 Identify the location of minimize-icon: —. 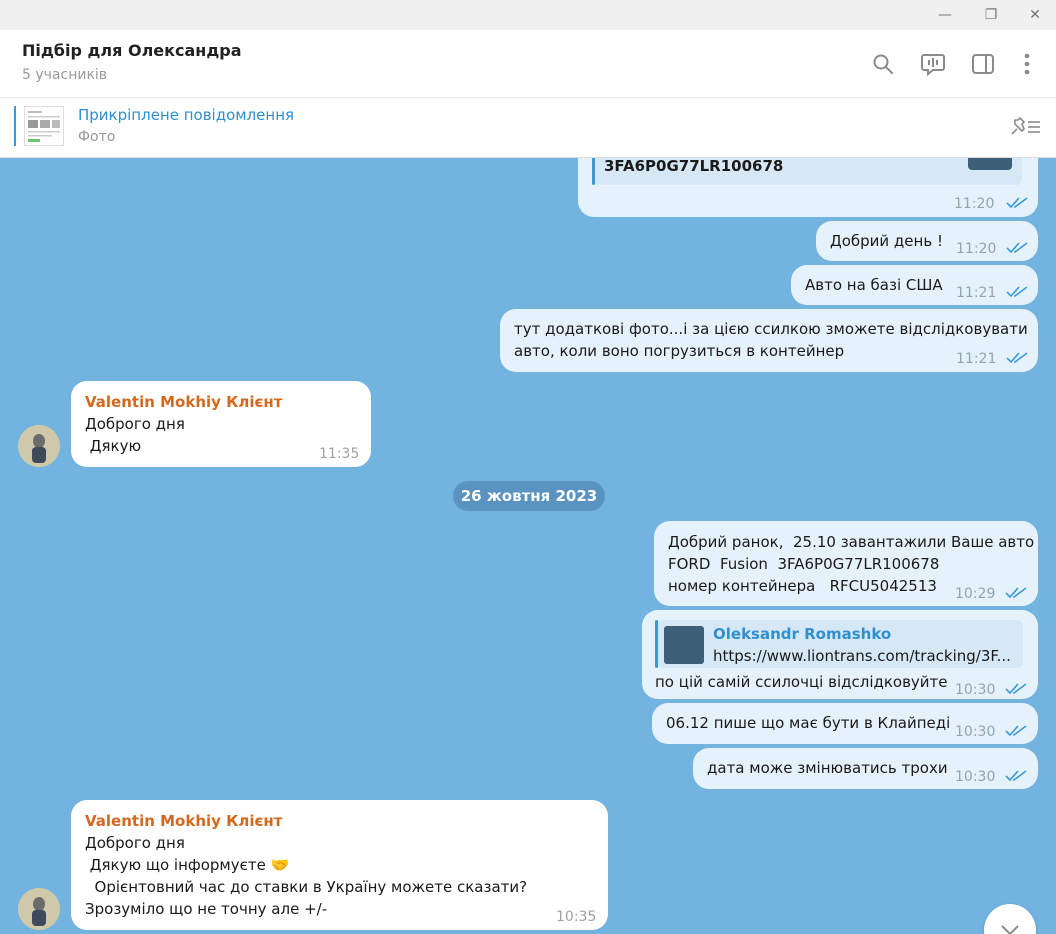
(945, 15).